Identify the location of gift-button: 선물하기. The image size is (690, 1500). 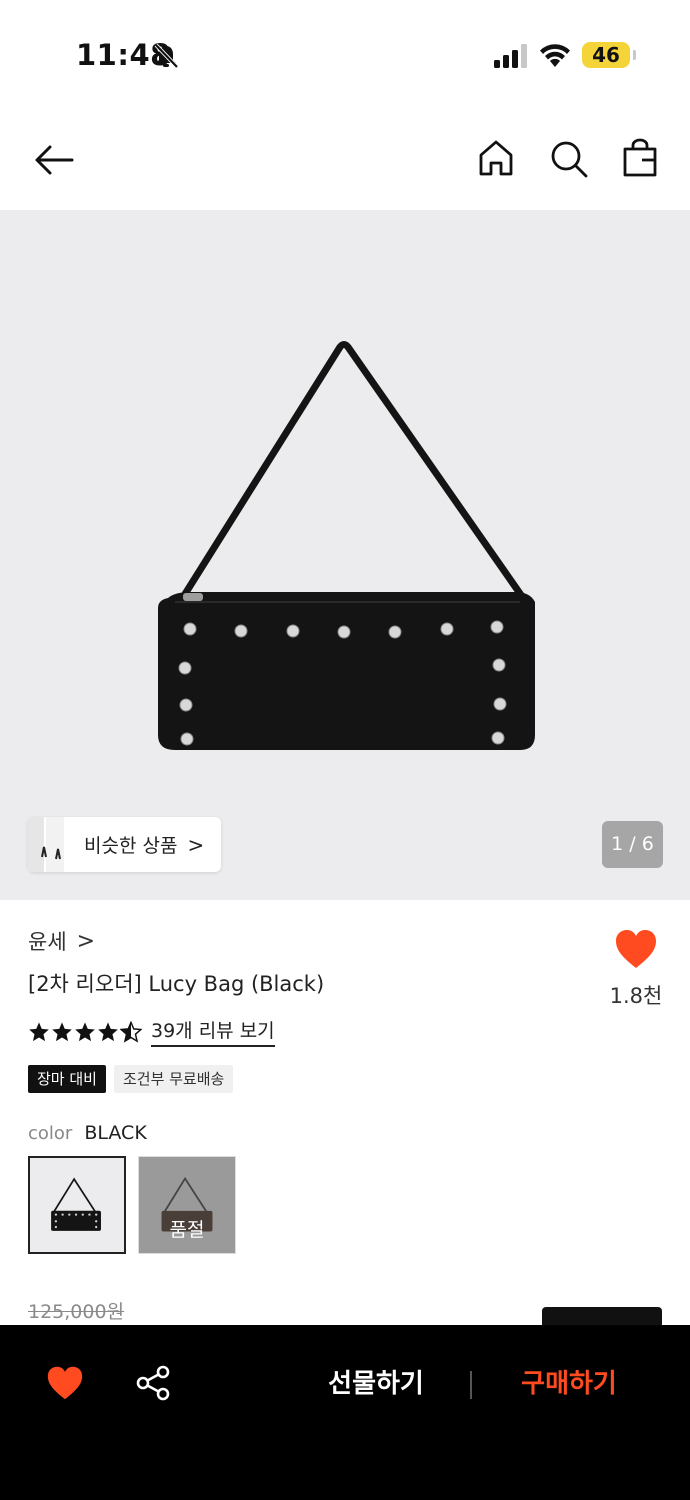
(376, 1381).